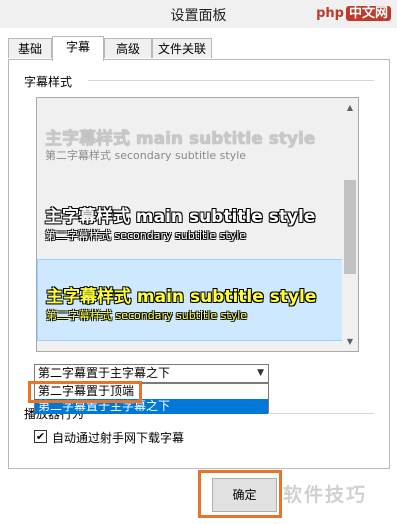 The image size is (397, 524). I want to click on tab-basic: 基础, so click(30, 48).